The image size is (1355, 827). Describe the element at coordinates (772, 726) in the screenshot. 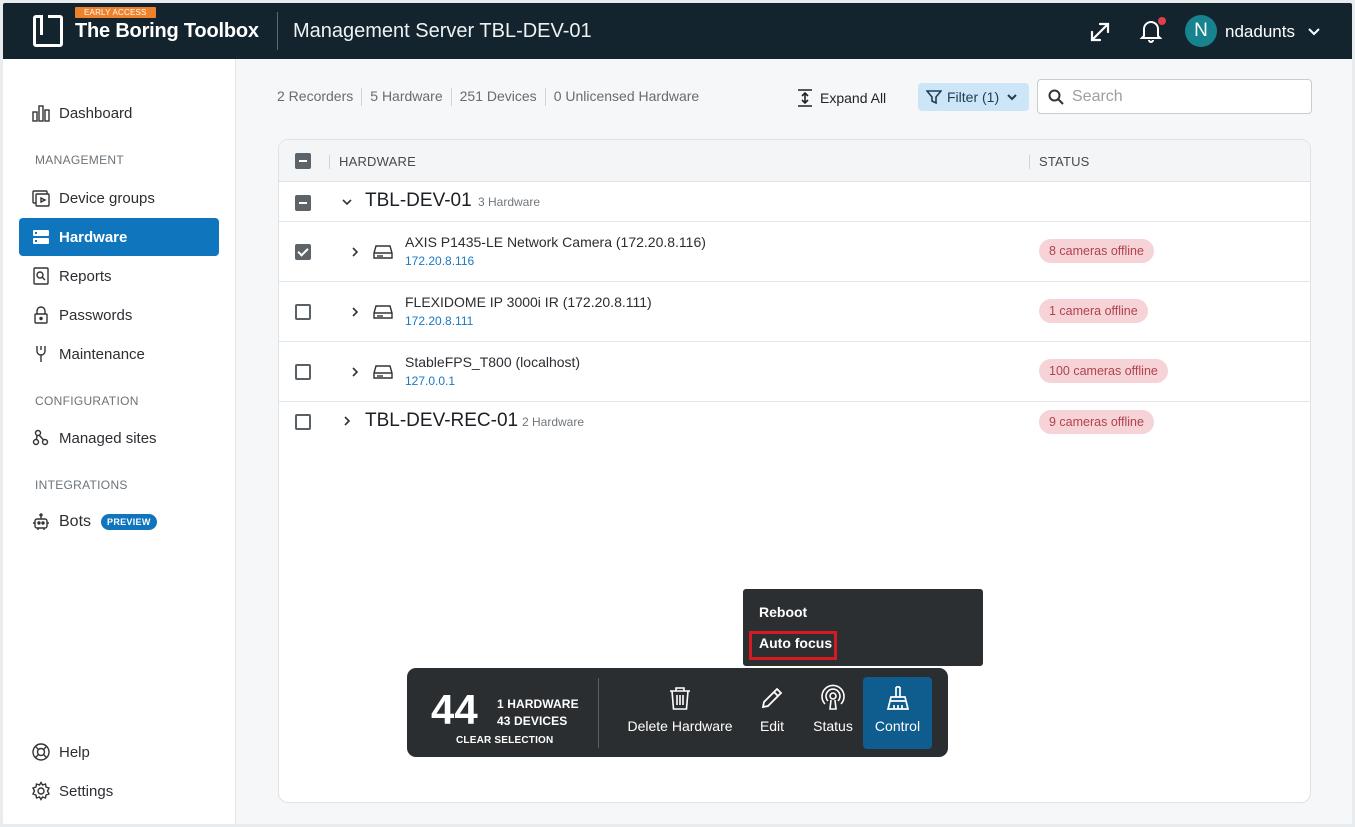

I see `edit-label: Edit` at that location.